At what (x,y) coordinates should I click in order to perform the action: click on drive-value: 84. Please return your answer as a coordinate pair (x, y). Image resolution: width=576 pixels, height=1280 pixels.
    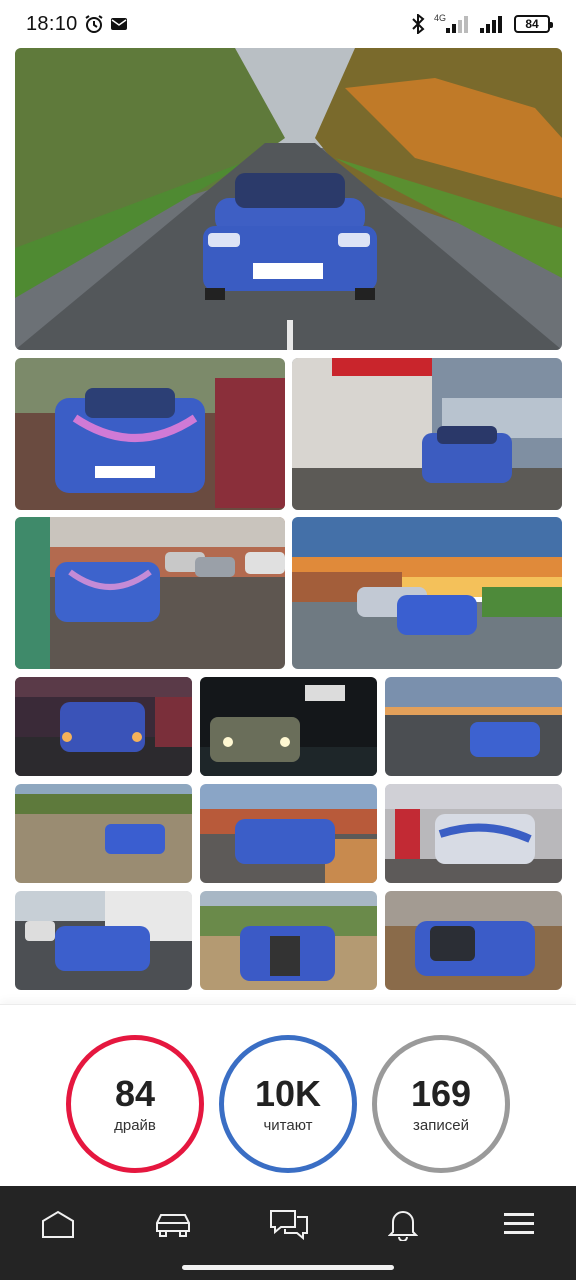
    Looking at the image, I should click on (135, 1093).